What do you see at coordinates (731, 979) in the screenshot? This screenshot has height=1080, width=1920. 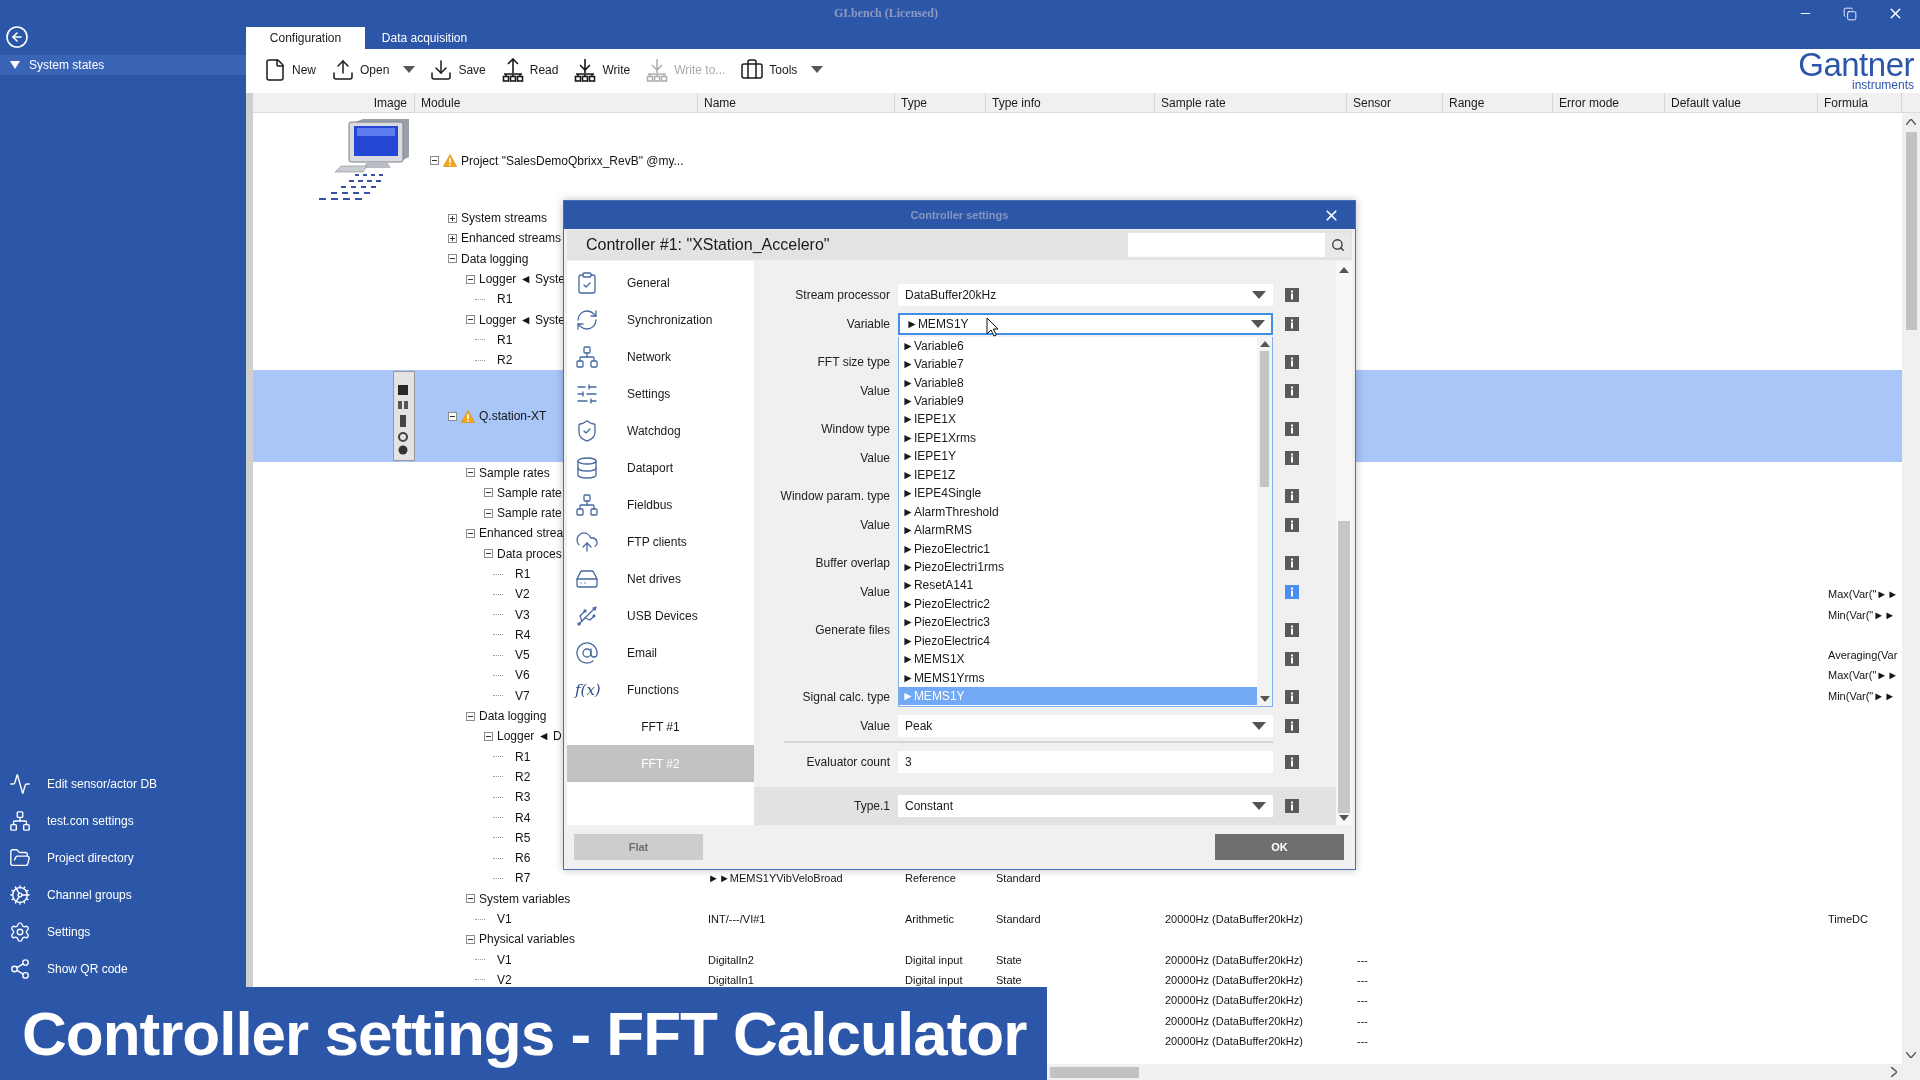 I see `table-cell-text: DigitalIn1` at bounding box center [731, 979].